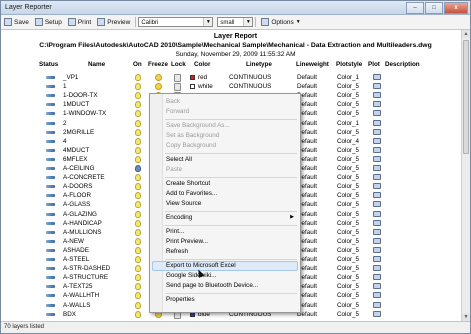 The width and height of the screenshot is (471, 334). What do you see at coordinates (77, 196) in the screenshot?
I see `layer-name: A-FLOOR` at bounding box center [77, 196].